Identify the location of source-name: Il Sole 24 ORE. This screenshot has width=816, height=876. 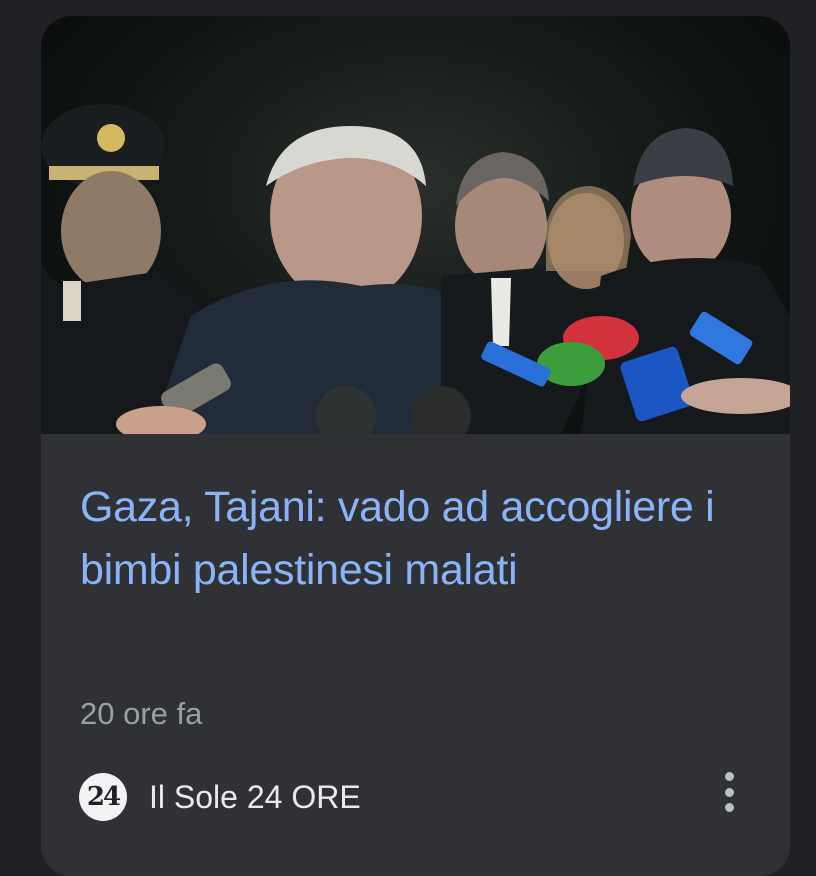
(255, 796).